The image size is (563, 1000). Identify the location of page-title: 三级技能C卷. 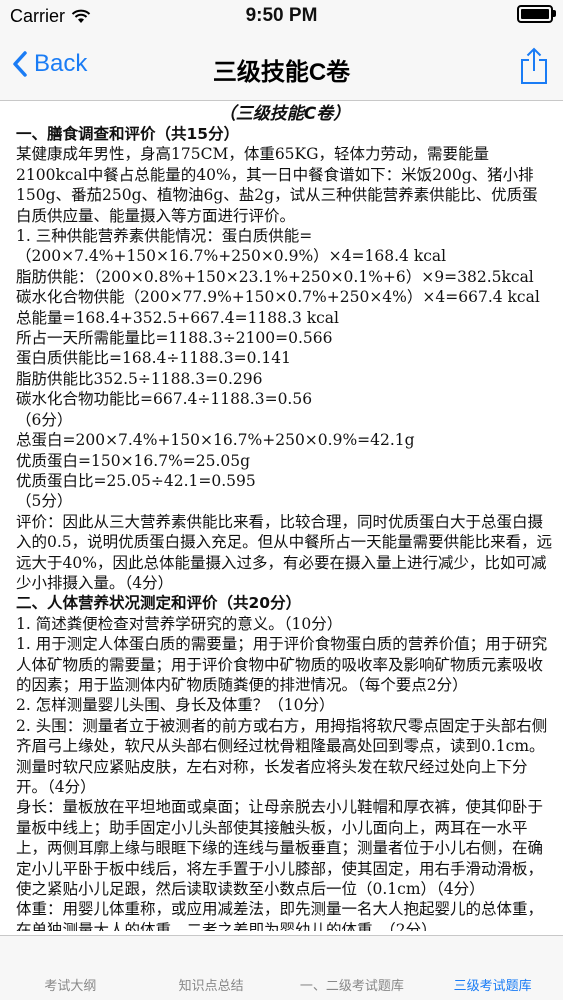
(281, 72).